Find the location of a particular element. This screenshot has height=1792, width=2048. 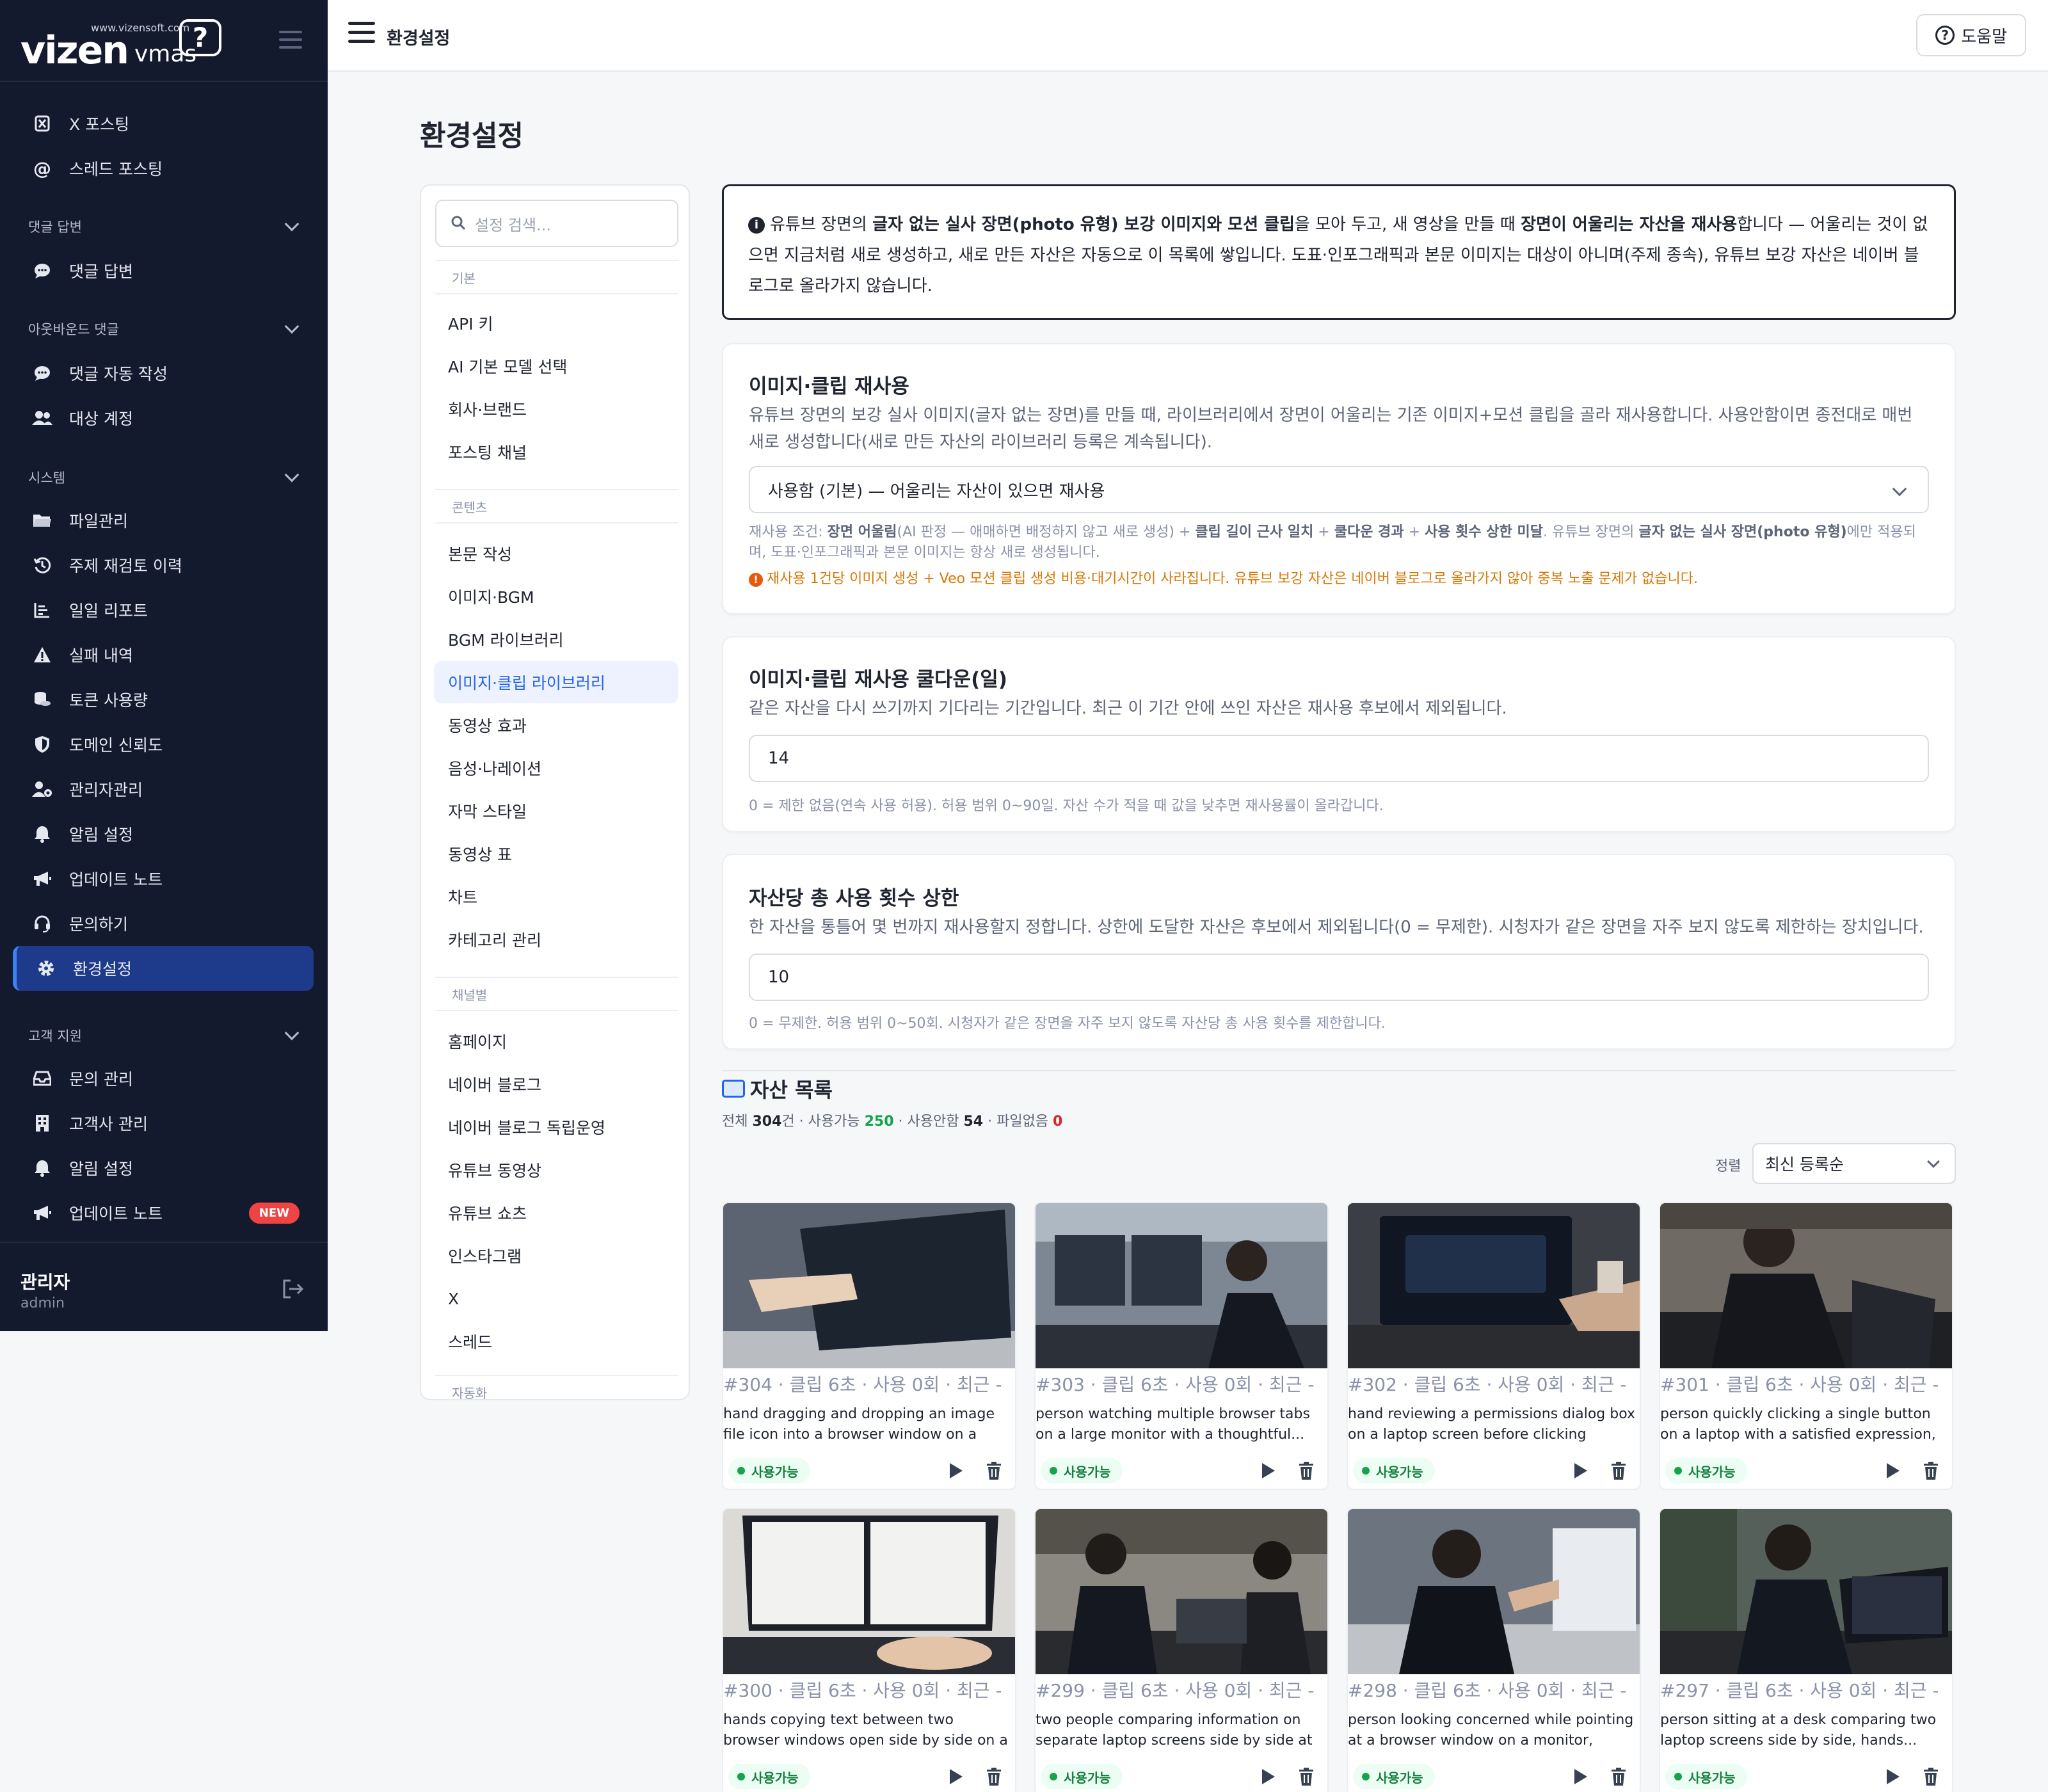

nav-item-homepage: 홈페이지 is located at coordinates (556, 1041).